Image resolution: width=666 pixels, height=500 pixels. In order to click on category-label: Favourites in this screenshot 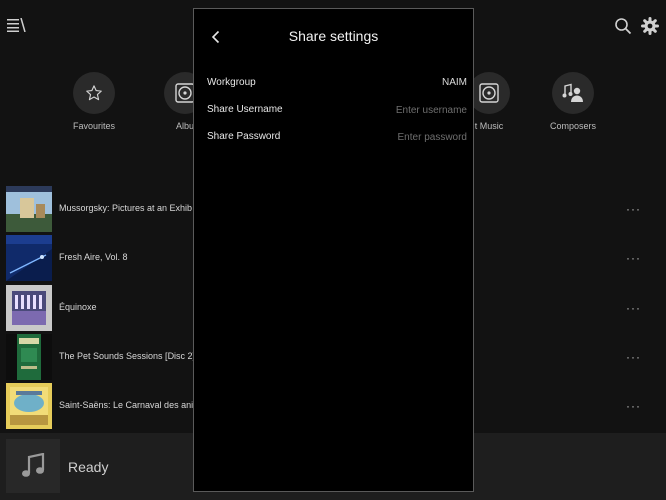, I will do `click(94, 126)`.